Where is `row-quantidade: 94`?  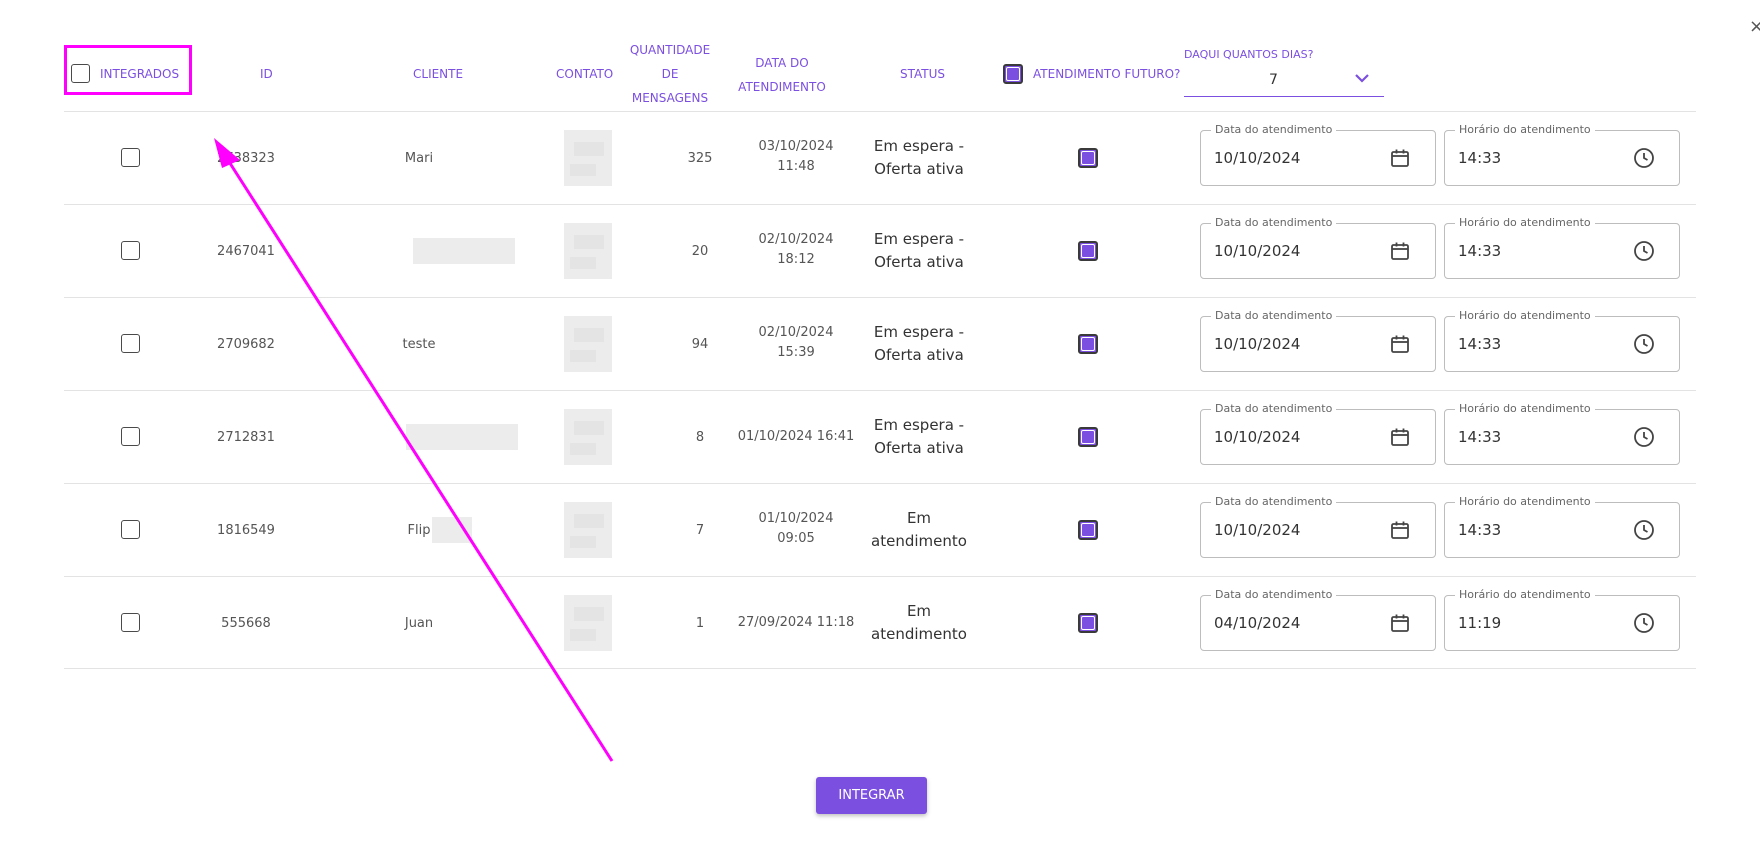 row-quantidade: 94 is located at coordinates (700, 344).